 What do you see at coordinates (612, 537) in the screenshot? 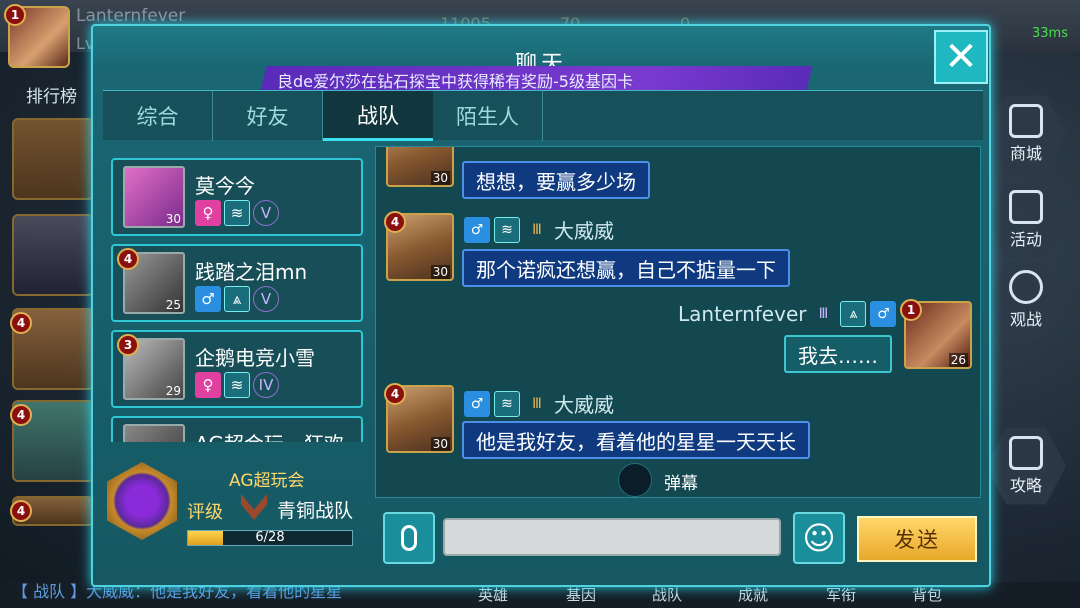
I see `chat-input` at bounding box center [612, 537].